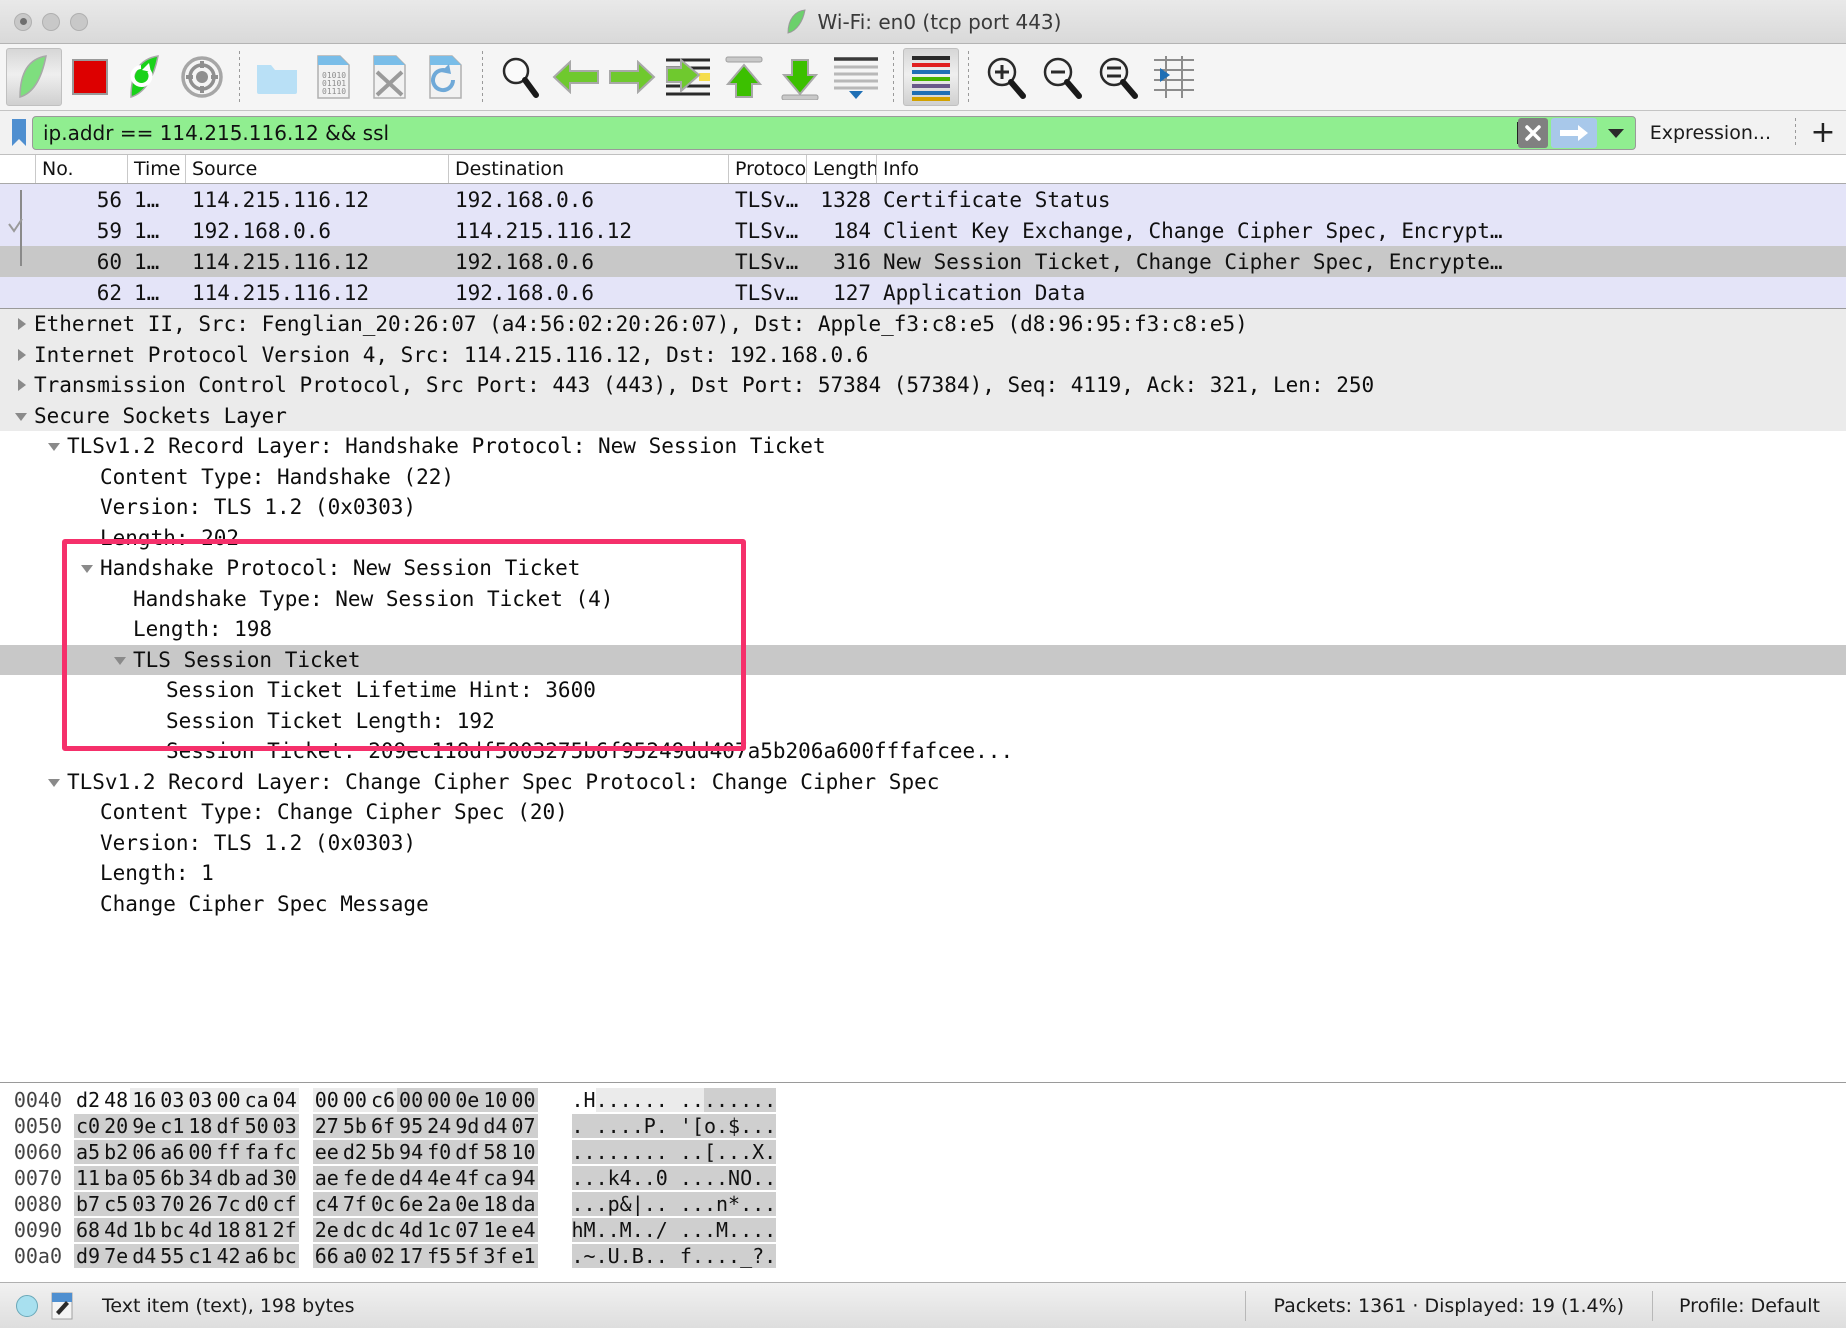  What do you see at coordinates (923, 843) in the screenshot?
I see `detail-tree-row: Version: TLS 1.2 (0x0303)` at bounding box center [923, 843].